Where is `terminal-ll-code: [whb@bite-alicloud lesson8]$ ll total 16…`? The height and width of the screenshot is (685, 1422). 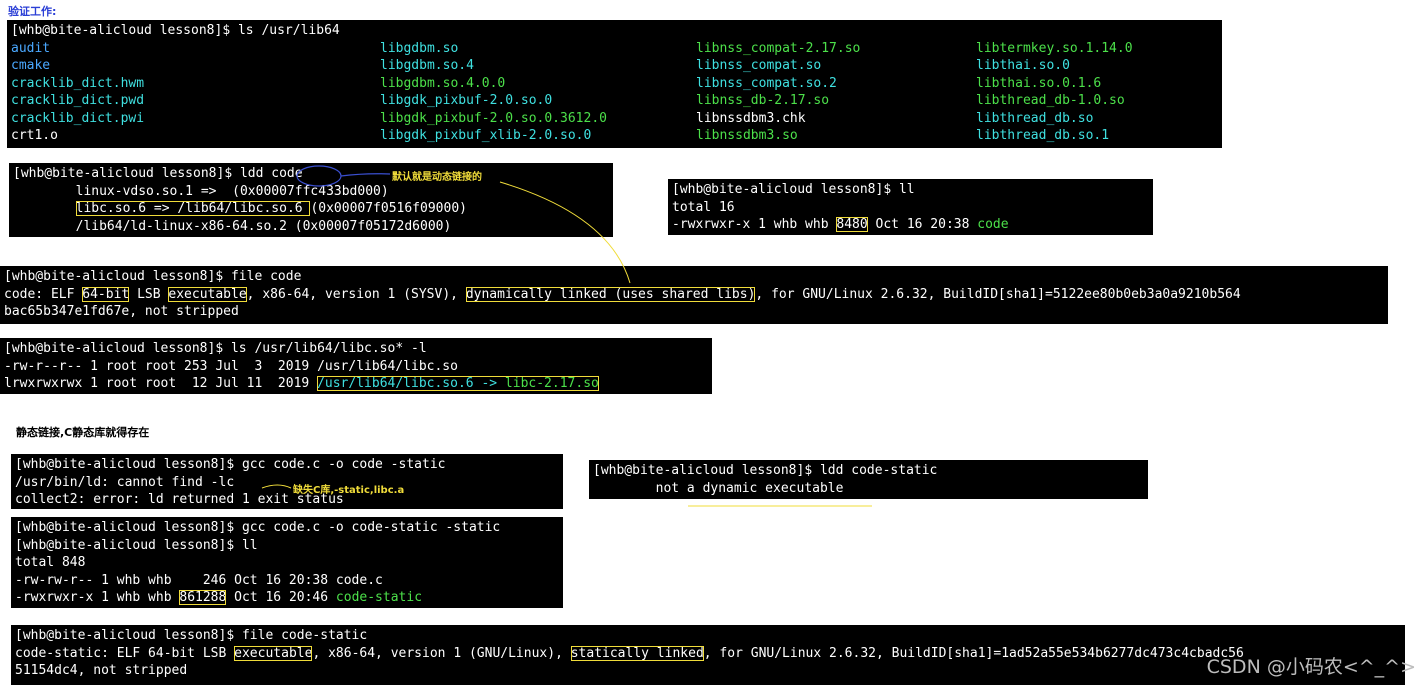 terminal-ll-code: [whb@bite-alicloud lesson8]$ ll total 16… is located at coordinates (910, 207).